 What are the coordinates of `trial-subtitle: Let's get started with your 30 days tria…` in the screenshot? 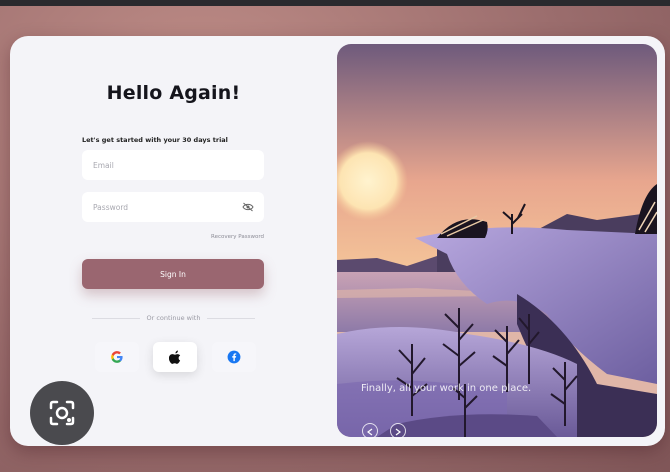 It's located at (155, 140).